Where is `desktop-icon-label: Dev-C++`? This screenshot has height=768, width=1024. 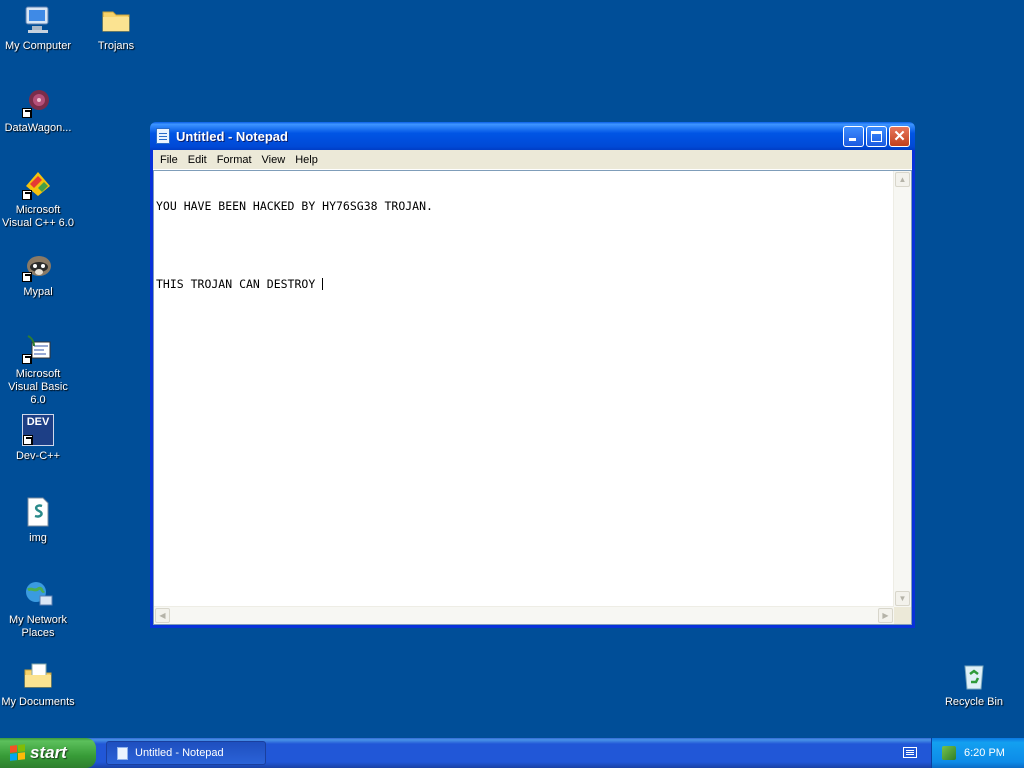
desktop-icon-label: Dev-C++ is located at coordinates (38, 456).